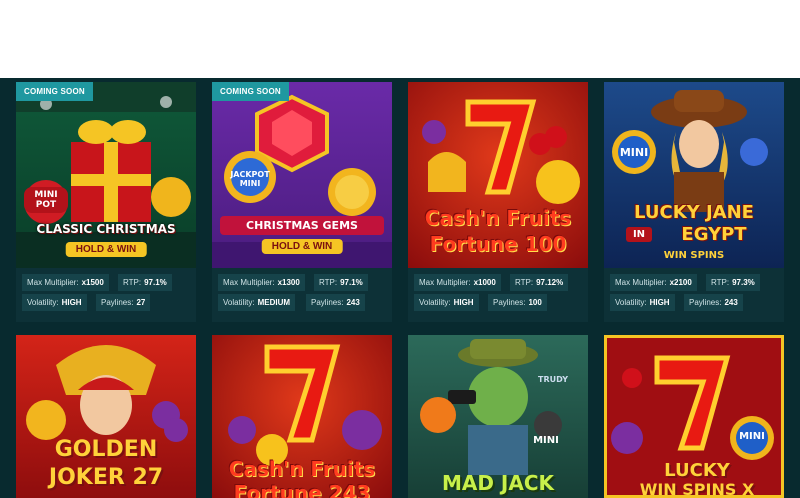 Image resolution: width=800 pixels, height=498 pixels. I want to click on game-thumbnail: GOLDEN JOKER 27, so click(106, 416).